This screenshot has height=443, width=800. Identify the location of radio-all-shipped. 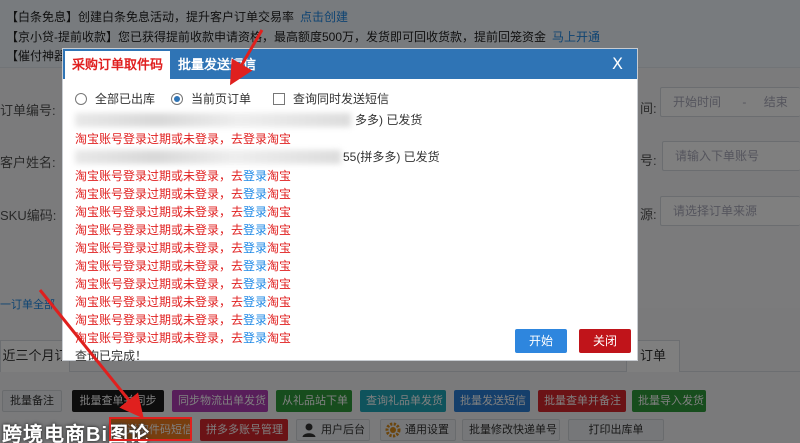
(81, 99).